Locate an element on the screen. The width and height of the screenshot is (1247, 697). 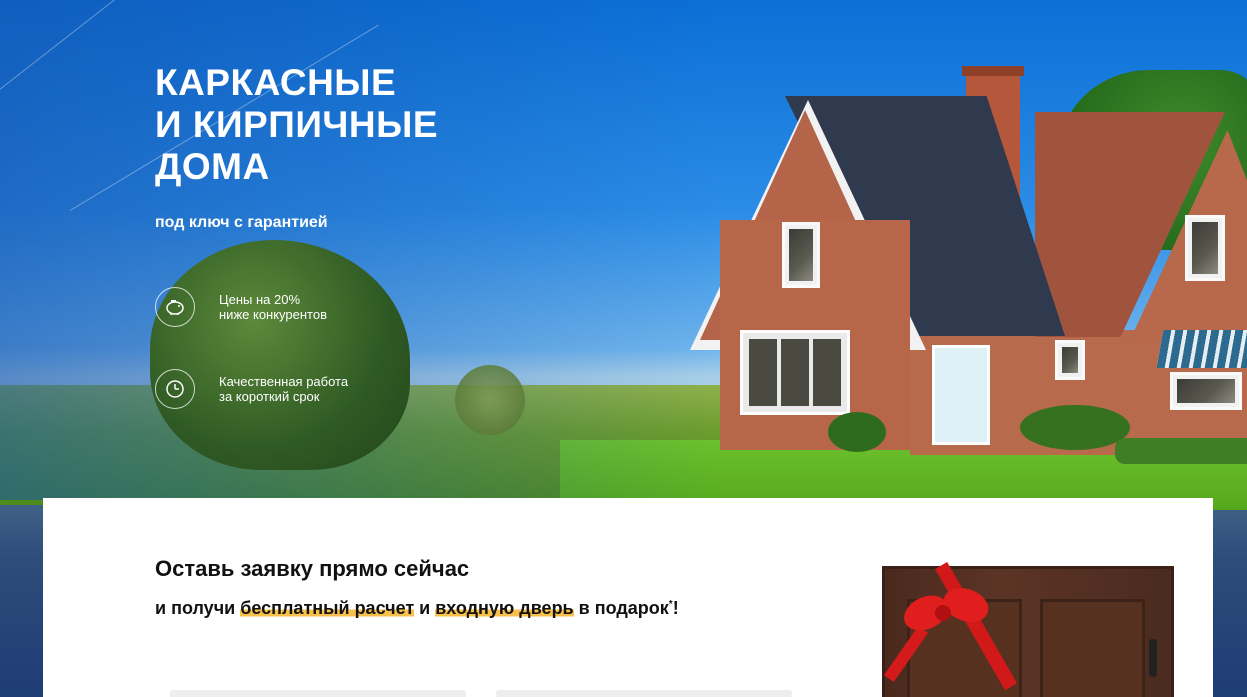
subtitle-text: и получи is located at coordinates (198, 608).